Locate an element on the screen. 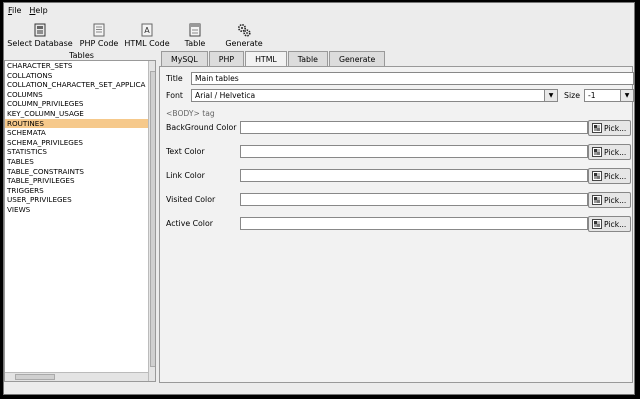 The image size is (640, 399). active-color-row: Active Color is located at coordinates (377, 223).